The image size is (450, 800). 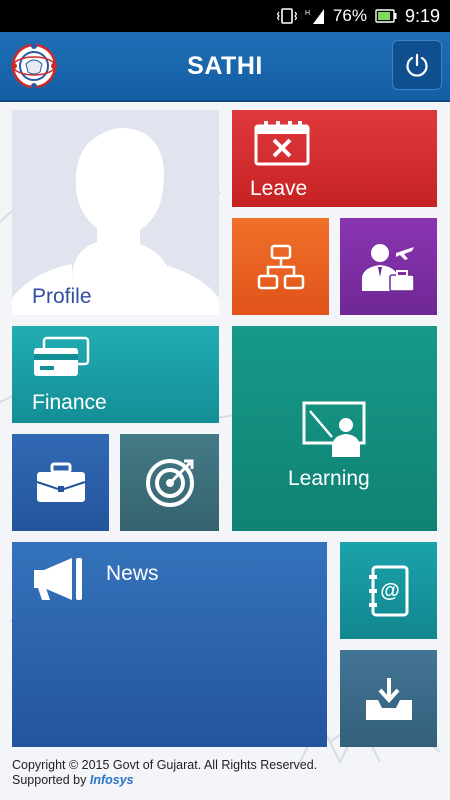 I want to click on contacts-tile: @, so click(x=388, y=590).